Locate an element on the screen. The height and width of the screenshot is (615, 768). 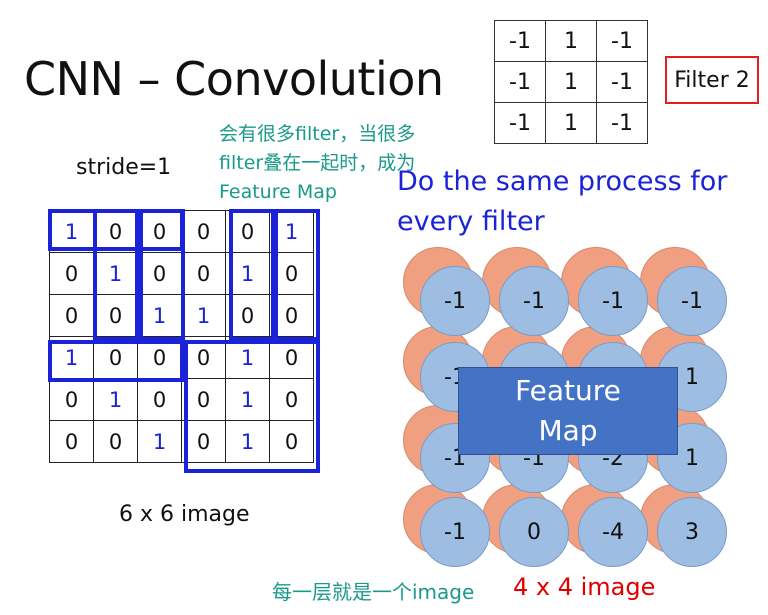
process-text: Do the same process for every filter is located at coordinates (562, 201).